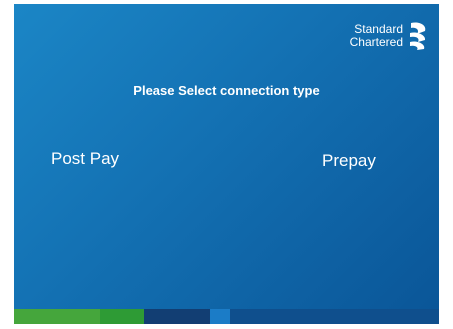 The height and width of the screenshot is (329, 453). Describe the element at coordinates (226, 90) in the screenshot. I see `connection-type-prompt: Please Select connection type` at that location.